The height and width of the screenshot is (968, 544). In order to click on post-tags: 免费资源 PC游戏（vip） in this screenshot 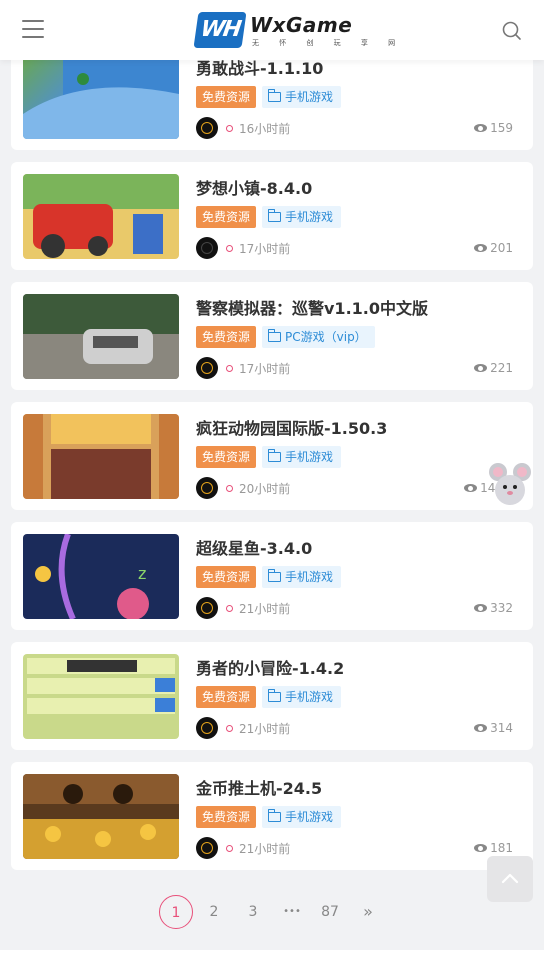, I will do `click(285, 337)`.